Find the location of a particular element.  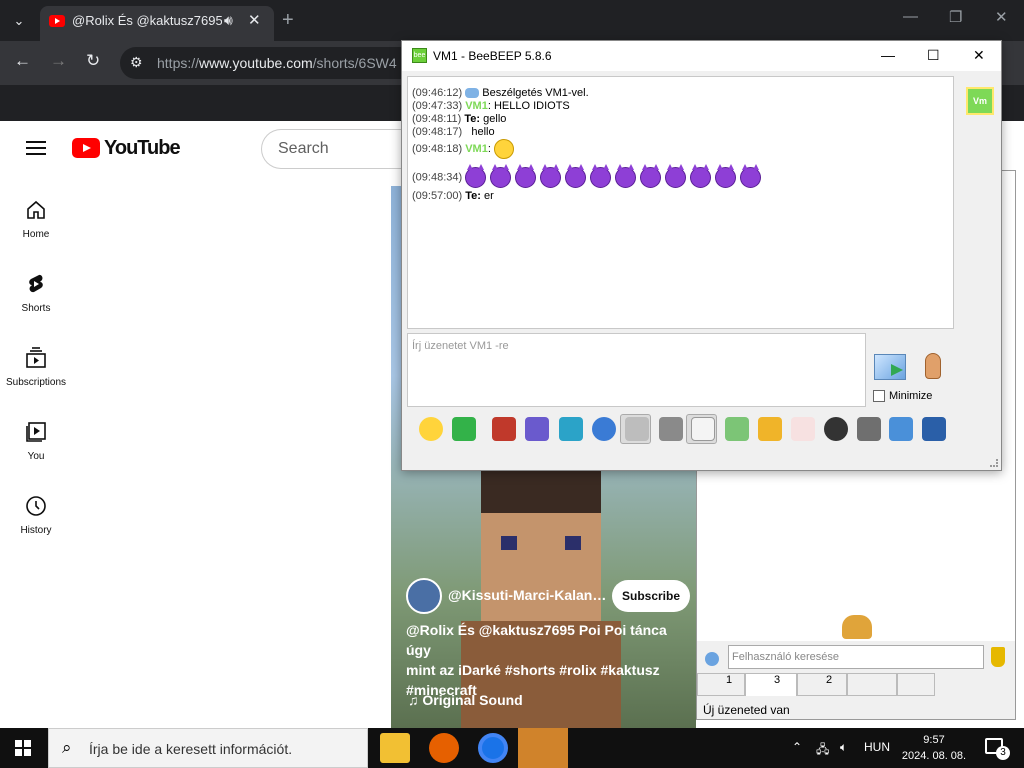

inbox-icon is located at coordinates (637, 429).